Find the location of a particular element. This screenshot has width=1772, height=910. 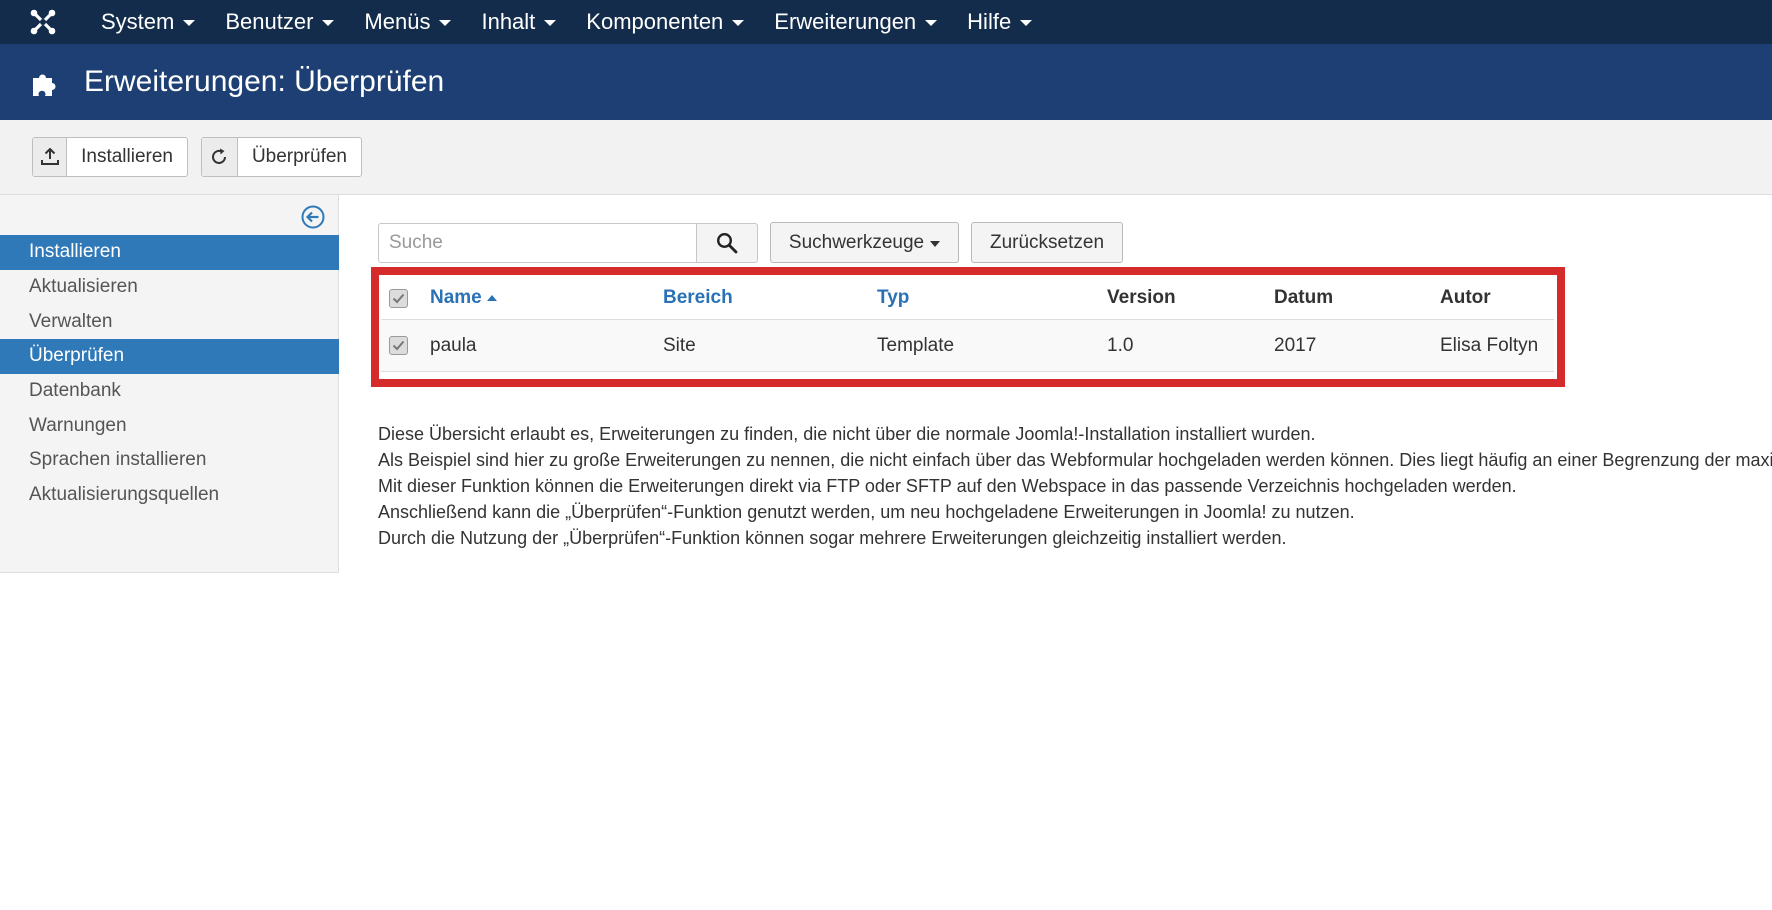

menu-label: Menüs is located at coordinates (397, 21).